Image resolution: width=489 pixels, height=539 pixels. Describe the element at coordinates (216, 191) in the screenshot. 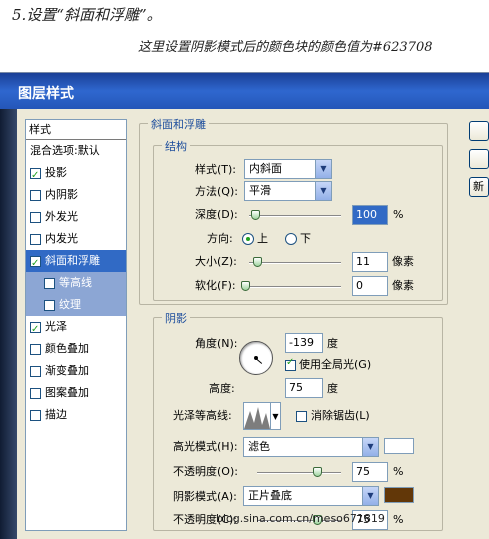

I see `technique-label: 方法(Q):` at that location.